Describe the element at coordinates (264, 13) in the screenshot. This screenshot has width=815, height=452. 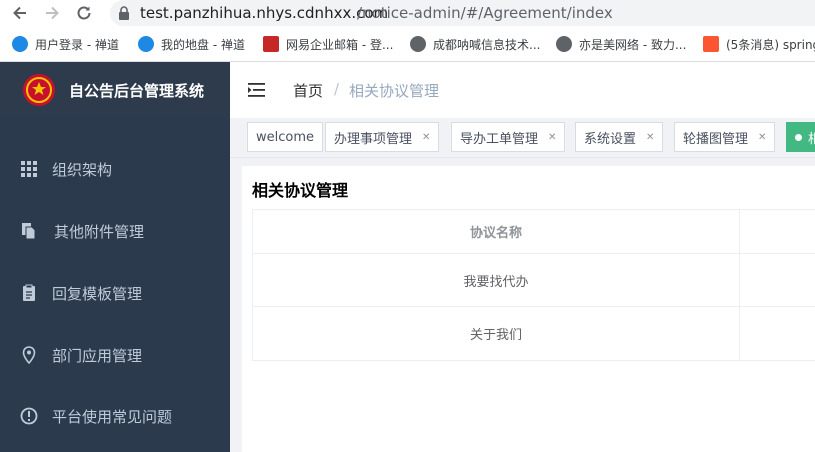
I see `url-host: test.panzhihua.nhys.cdnhxx.com` at that location.